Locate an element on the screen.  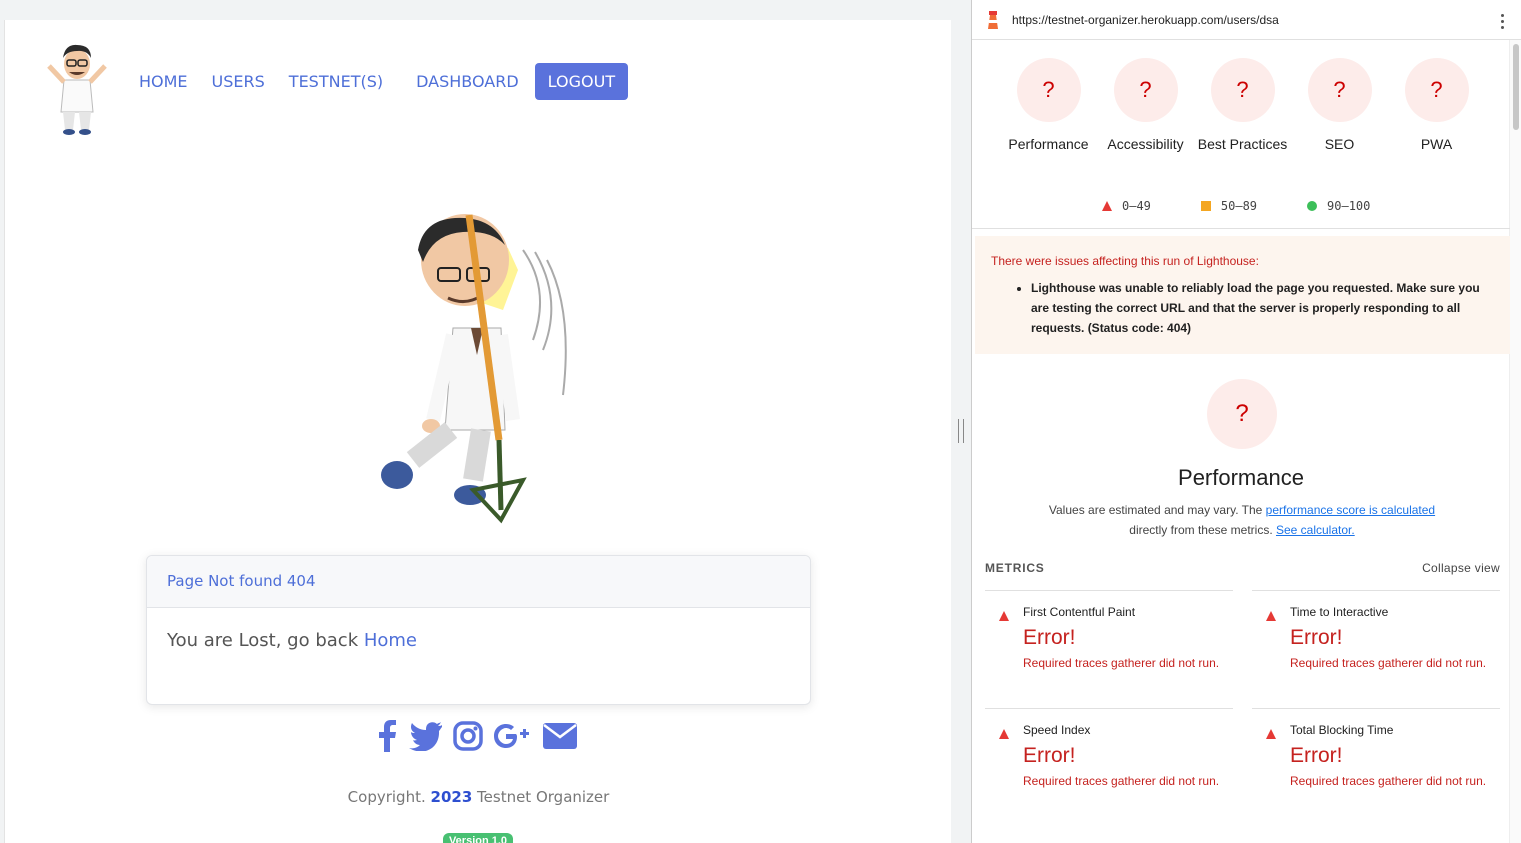
instagram-icon is located at coordinates (468, 738).